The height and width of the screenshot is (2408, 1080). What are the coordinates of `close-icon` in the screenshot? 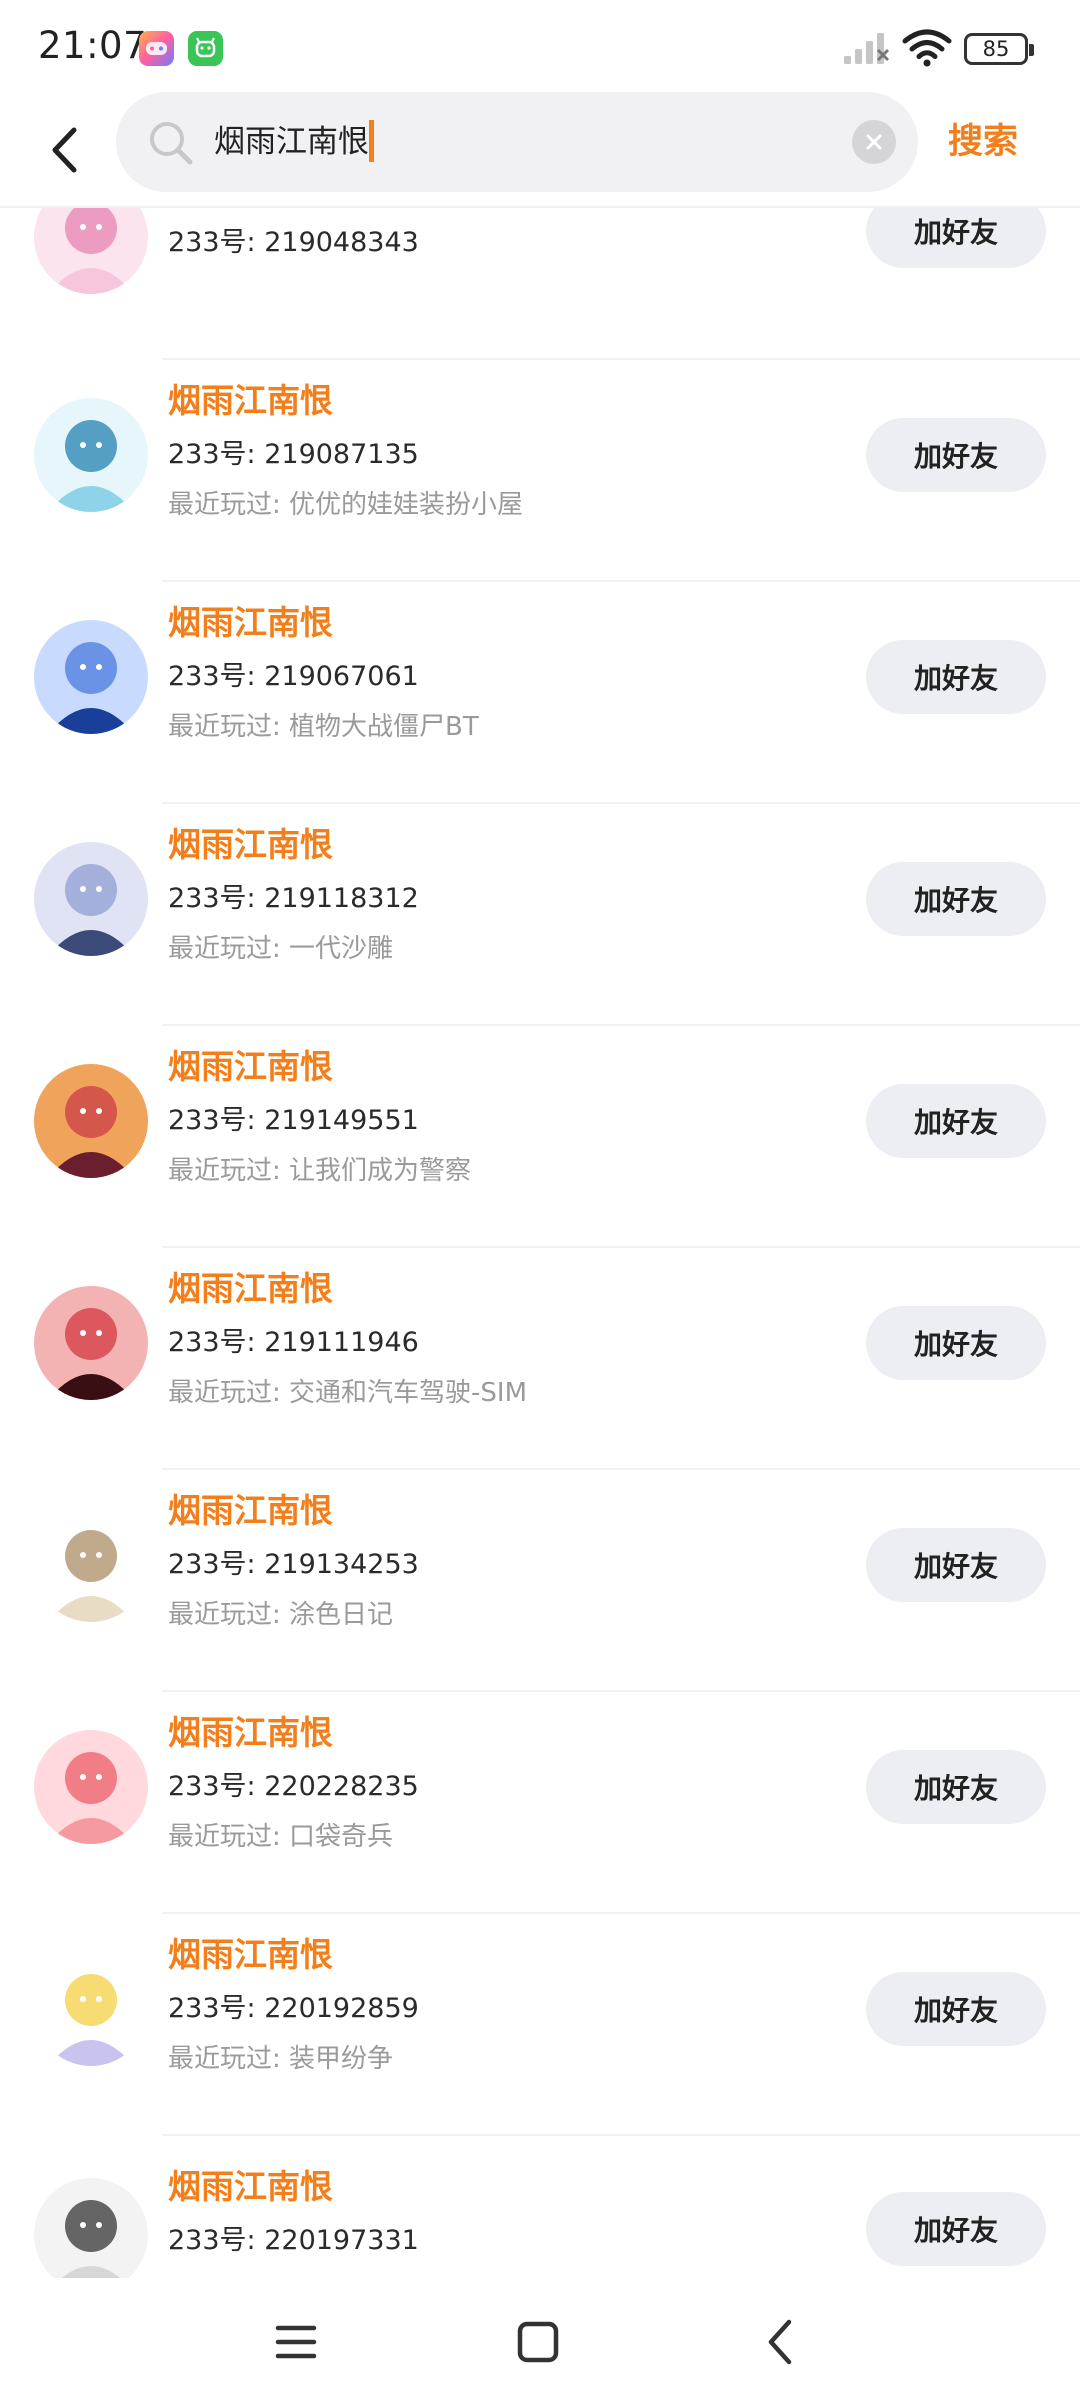 It's located at (874, 142).